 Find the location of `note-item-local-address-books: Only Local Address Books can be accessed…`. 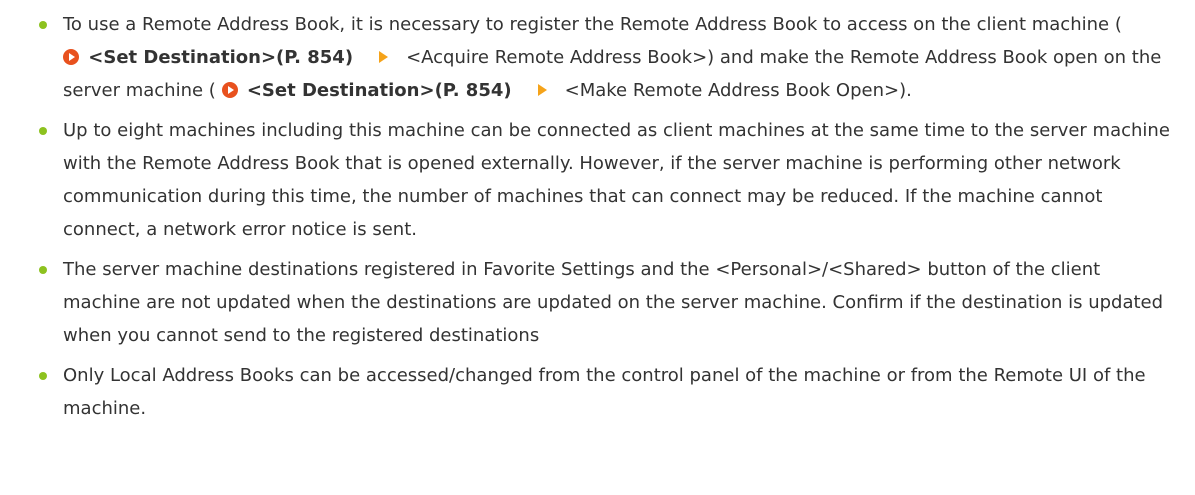

note-item-local-address-books: Only Local Address Books can be accessed… is located at coordinates (608, 392).